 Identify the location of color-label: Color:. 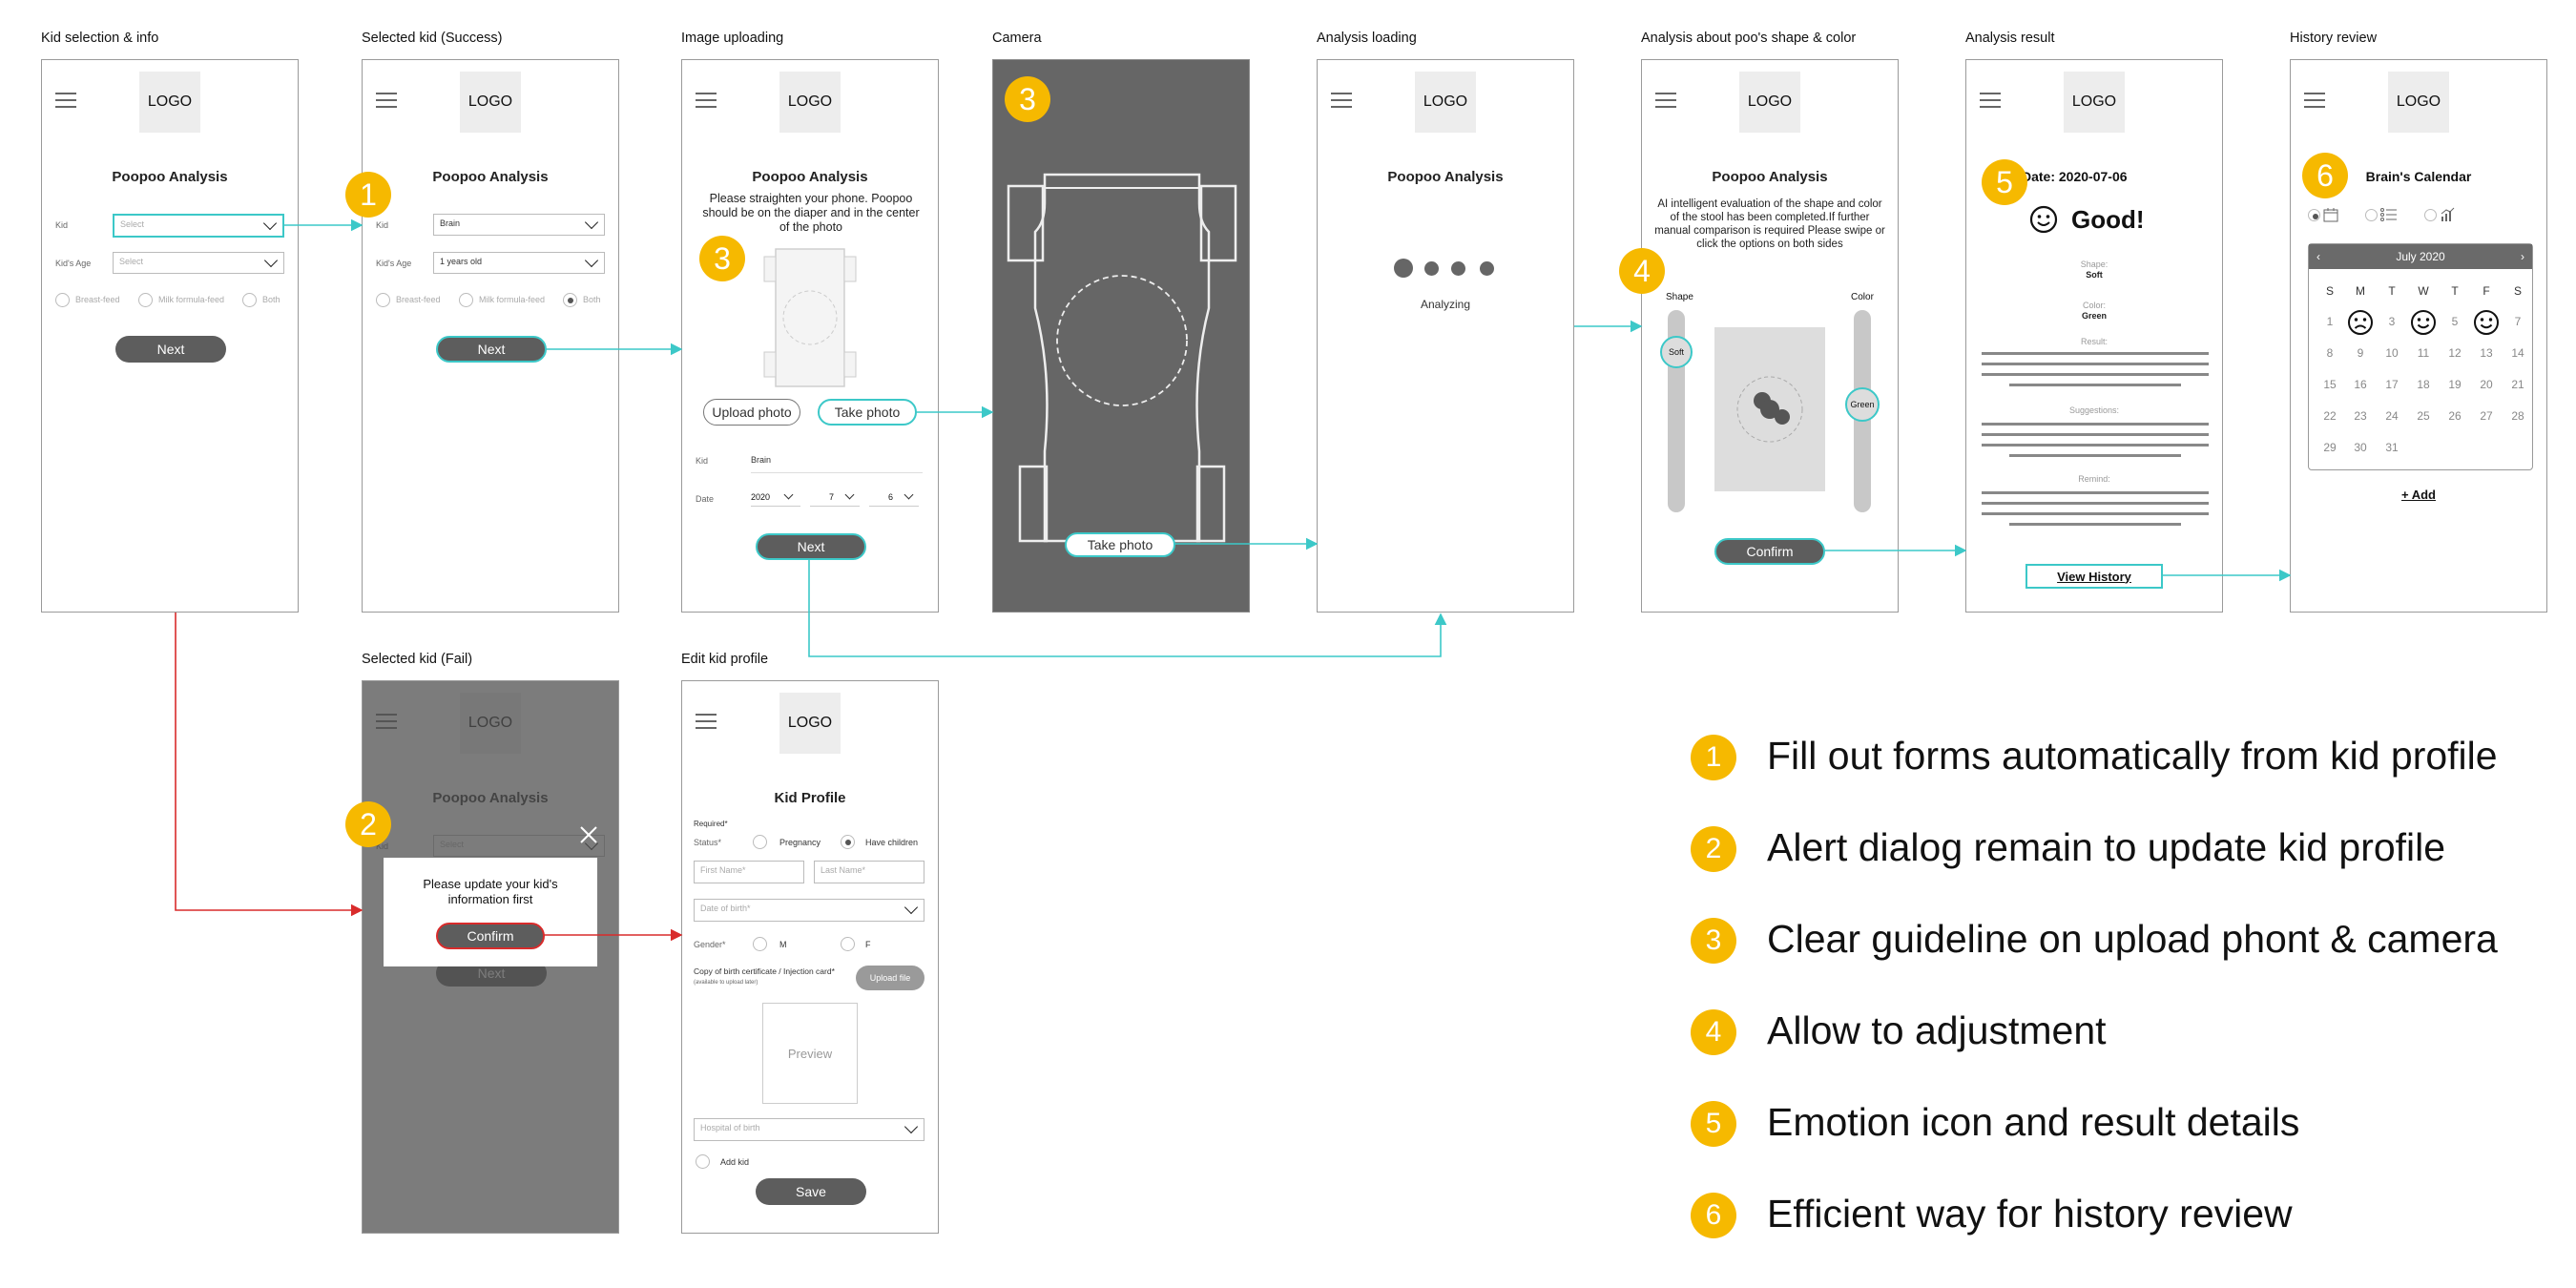
(2094, 305).